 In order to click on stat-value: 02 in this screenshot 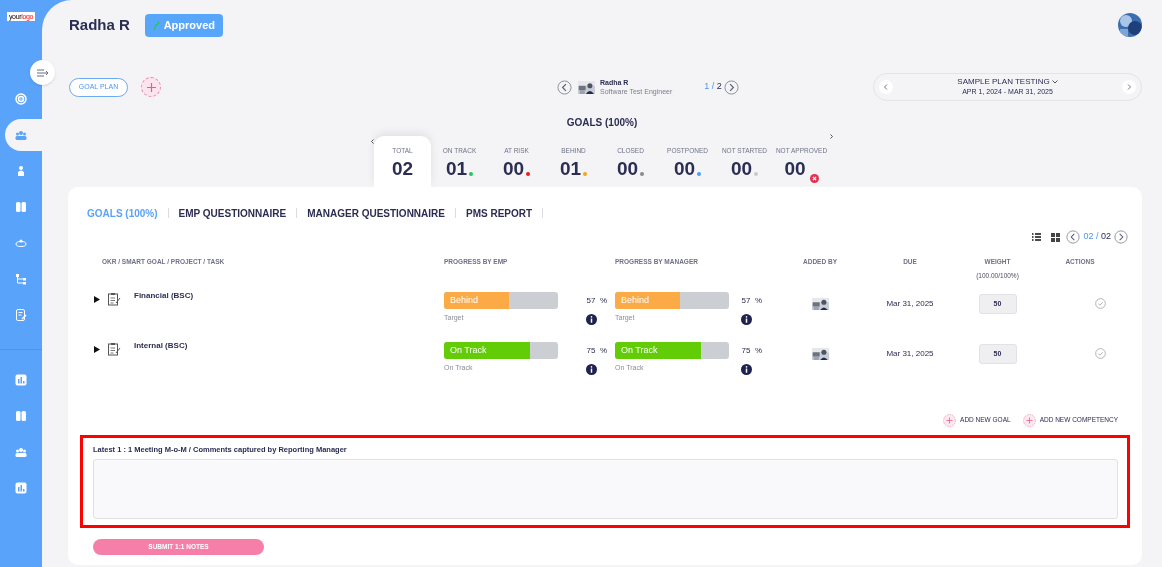, I will do `click(402, 168)`.